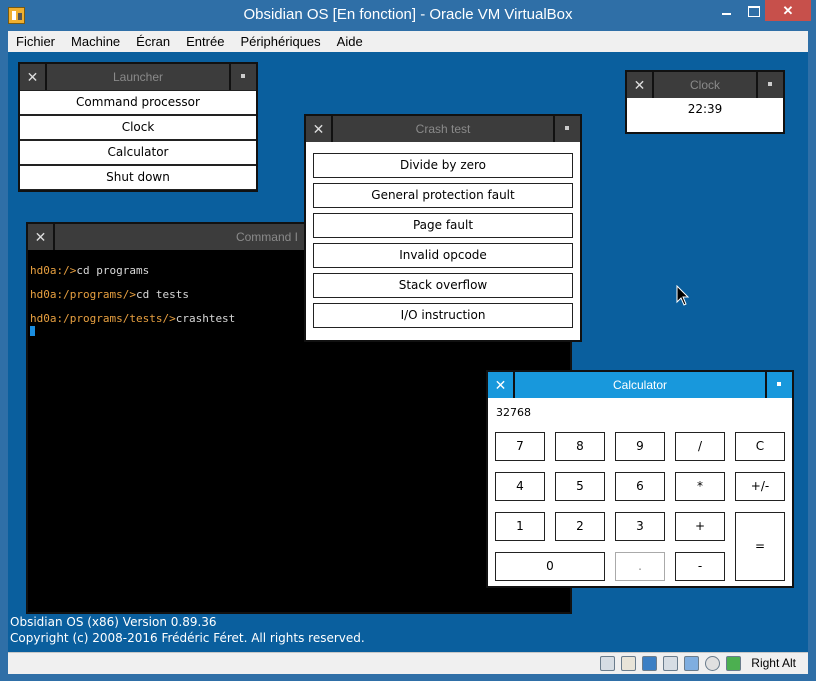  Describe the element at coordinates (103, 318) in the screenshot. I see `console-prompt: hd0a:/programs/tests/>` at that location.